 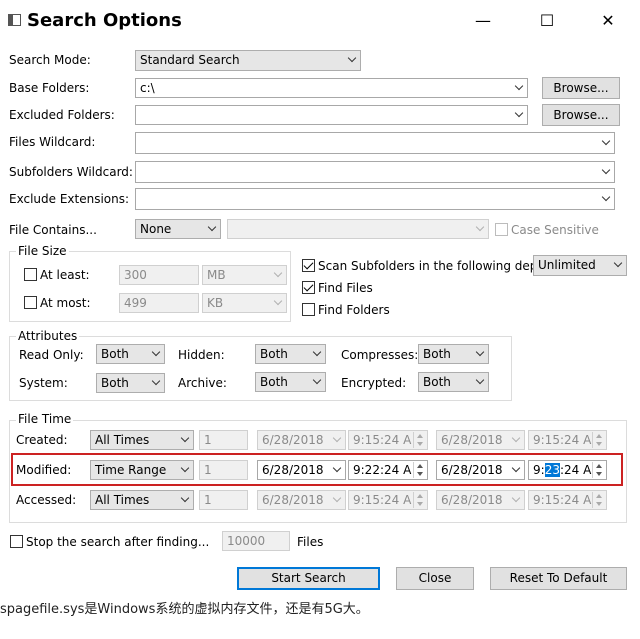 I want to click on modified-date-to-value: 6/28/2018, so click(x=472, y=470).